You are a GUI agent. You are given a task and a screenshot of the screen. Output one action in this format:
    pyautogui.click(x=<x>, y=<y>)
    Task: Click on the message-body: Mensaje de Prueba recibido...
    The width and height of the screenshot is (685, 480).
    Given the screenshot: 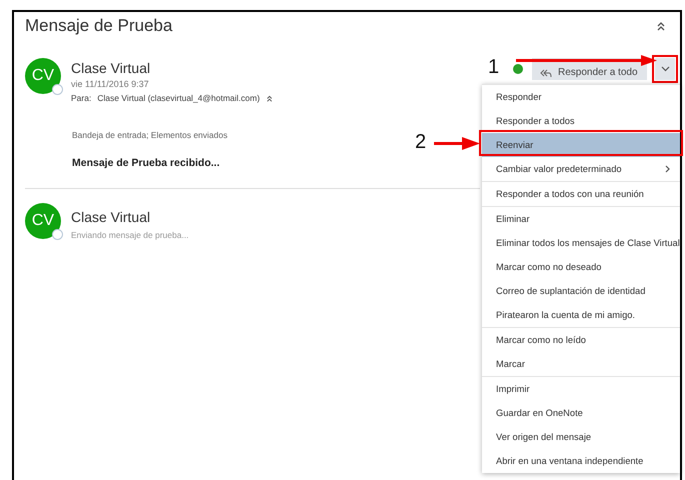 What is the action you would take?
    pyautogui.click(x=146, y=163)
    